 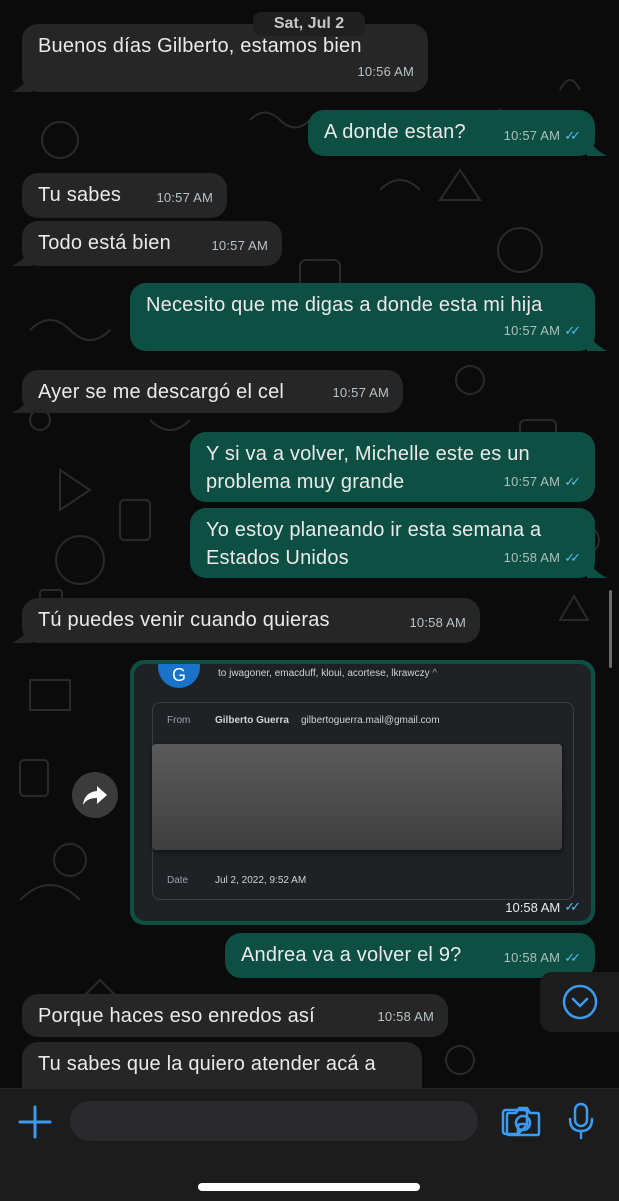 I want to click on outgoing-message: Andrea va a volver el 9? 10:58 AM ✓✓, so click(x=410, y=955).